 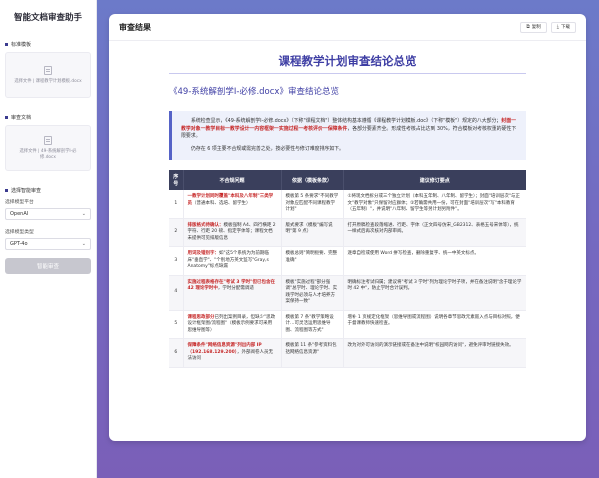 What do you see at coordinates (548, 27) in the screenshot?
I see `panel-actions: ⧉ 复制 ⤓ 下载` at bounding box center [548, 27].